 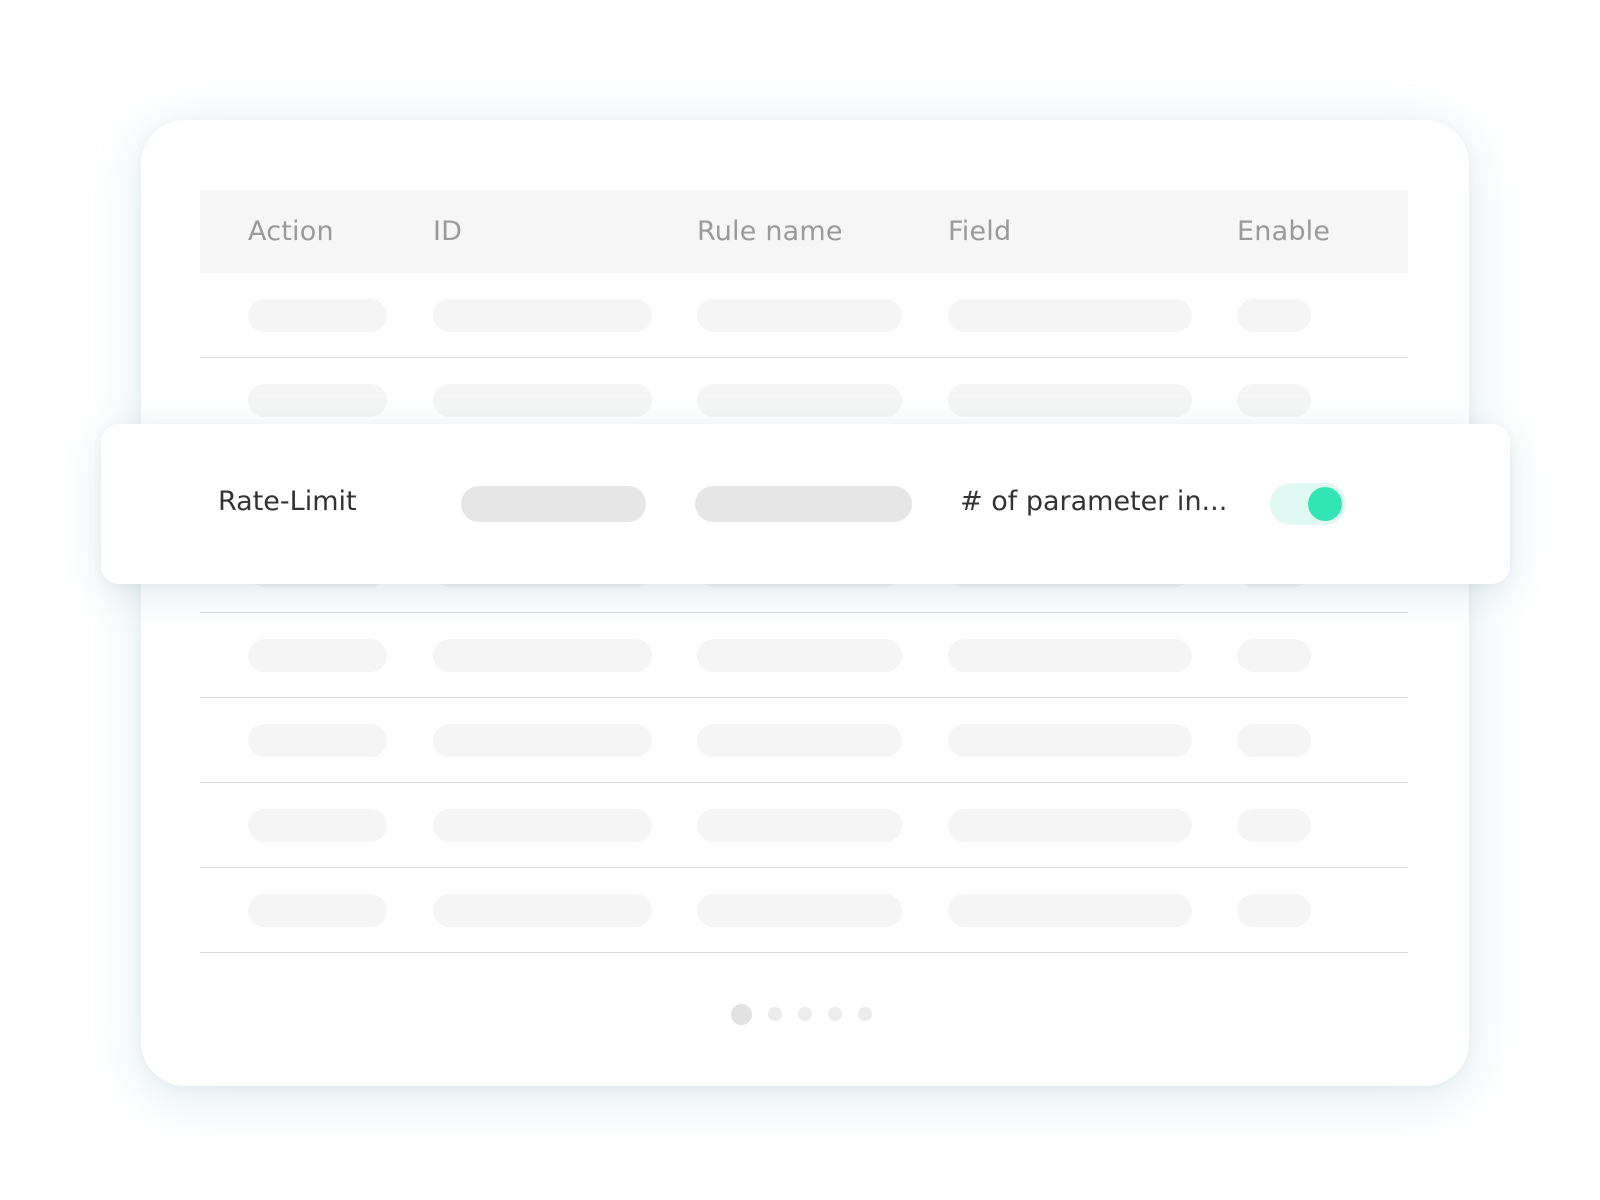 What do you see at coordinates (291, 231) in the screenshot?
I see `header-action: Action` at bounding box center [291, 231].